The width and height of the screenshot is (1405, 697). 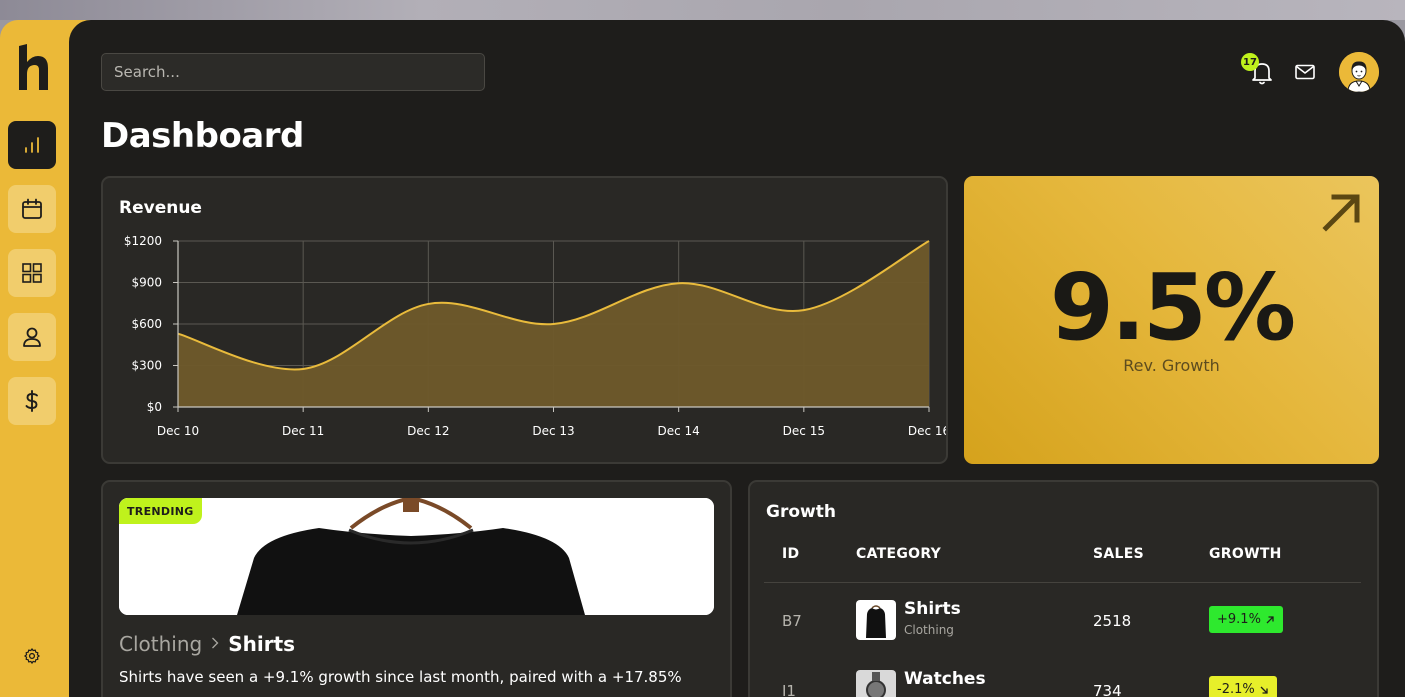 What do you see at coordinates (33, 67) in the screenshot?
I see `logo-icon` at bounding box center [33, 67].